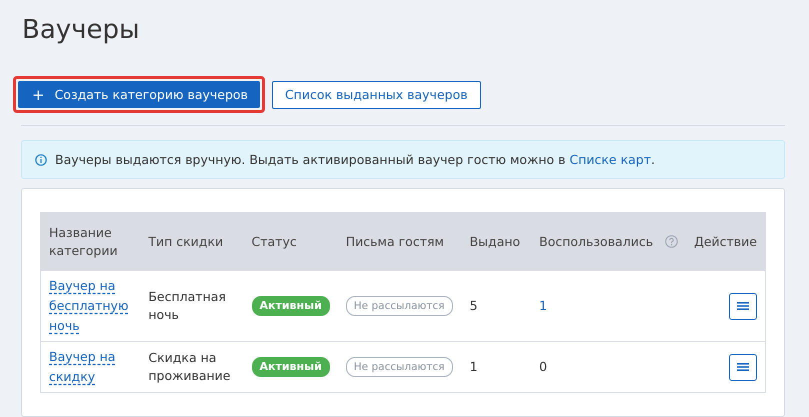 The height and width of the screenshot is (417, 809). Describe the element at coordinates (139, 94) in the screenshot. I see `create-category-button: + Создать категорию ваучеров` at that location.